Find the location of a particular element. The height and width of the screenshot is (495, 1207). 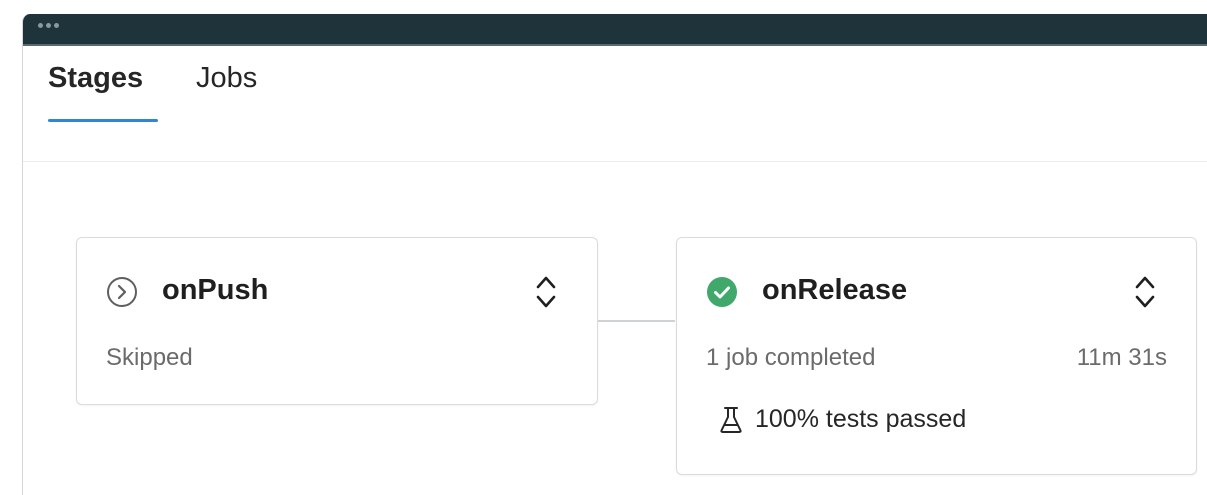

stage-connector is located at coordinates (636, 321).